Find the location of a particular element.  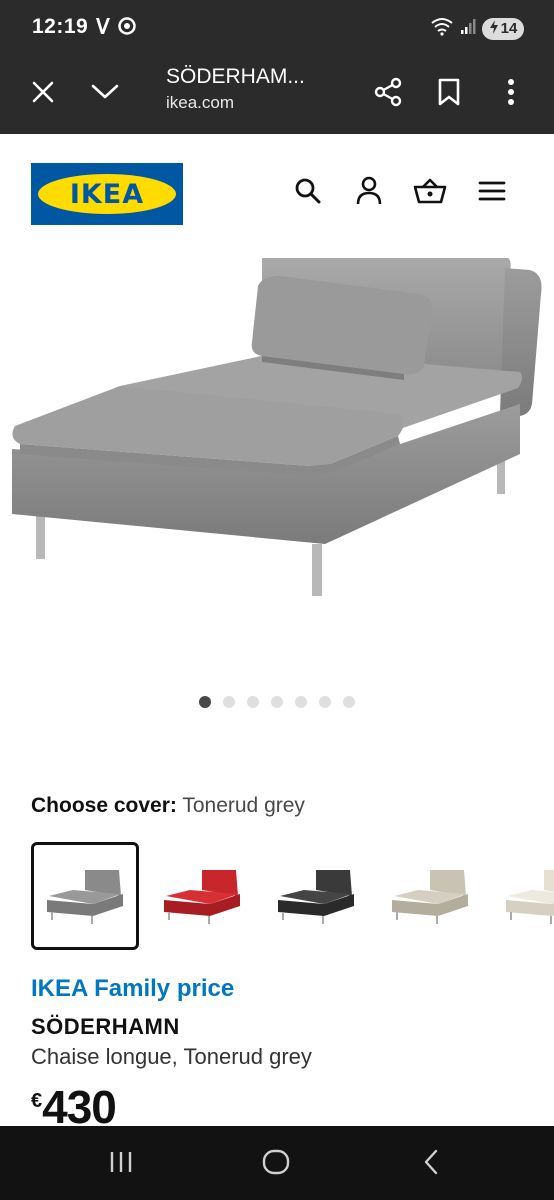

recent-apps-button is located at coordinates (121, 1164).